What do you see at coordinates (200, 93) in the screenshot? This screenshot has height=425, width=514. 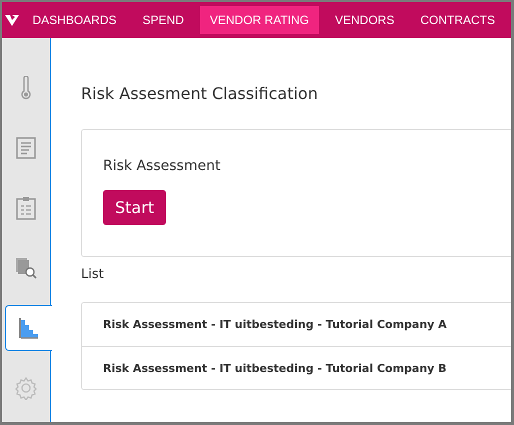 I see `page-title: Risk Assesment Classification` at bounding box center [200, 93].